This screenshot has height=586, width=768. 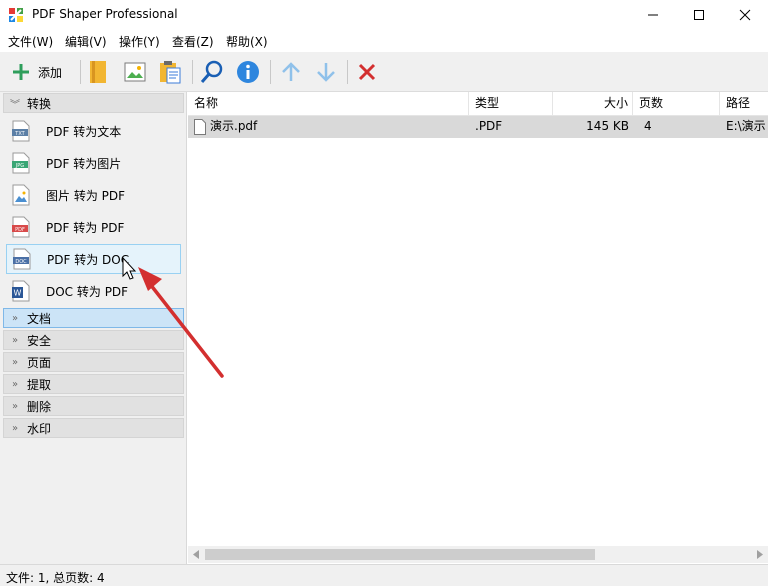 What do you see at coordinates (36, 72) in the screenshot?
I see `add-button: 添加` at bounding box center [36, 72].